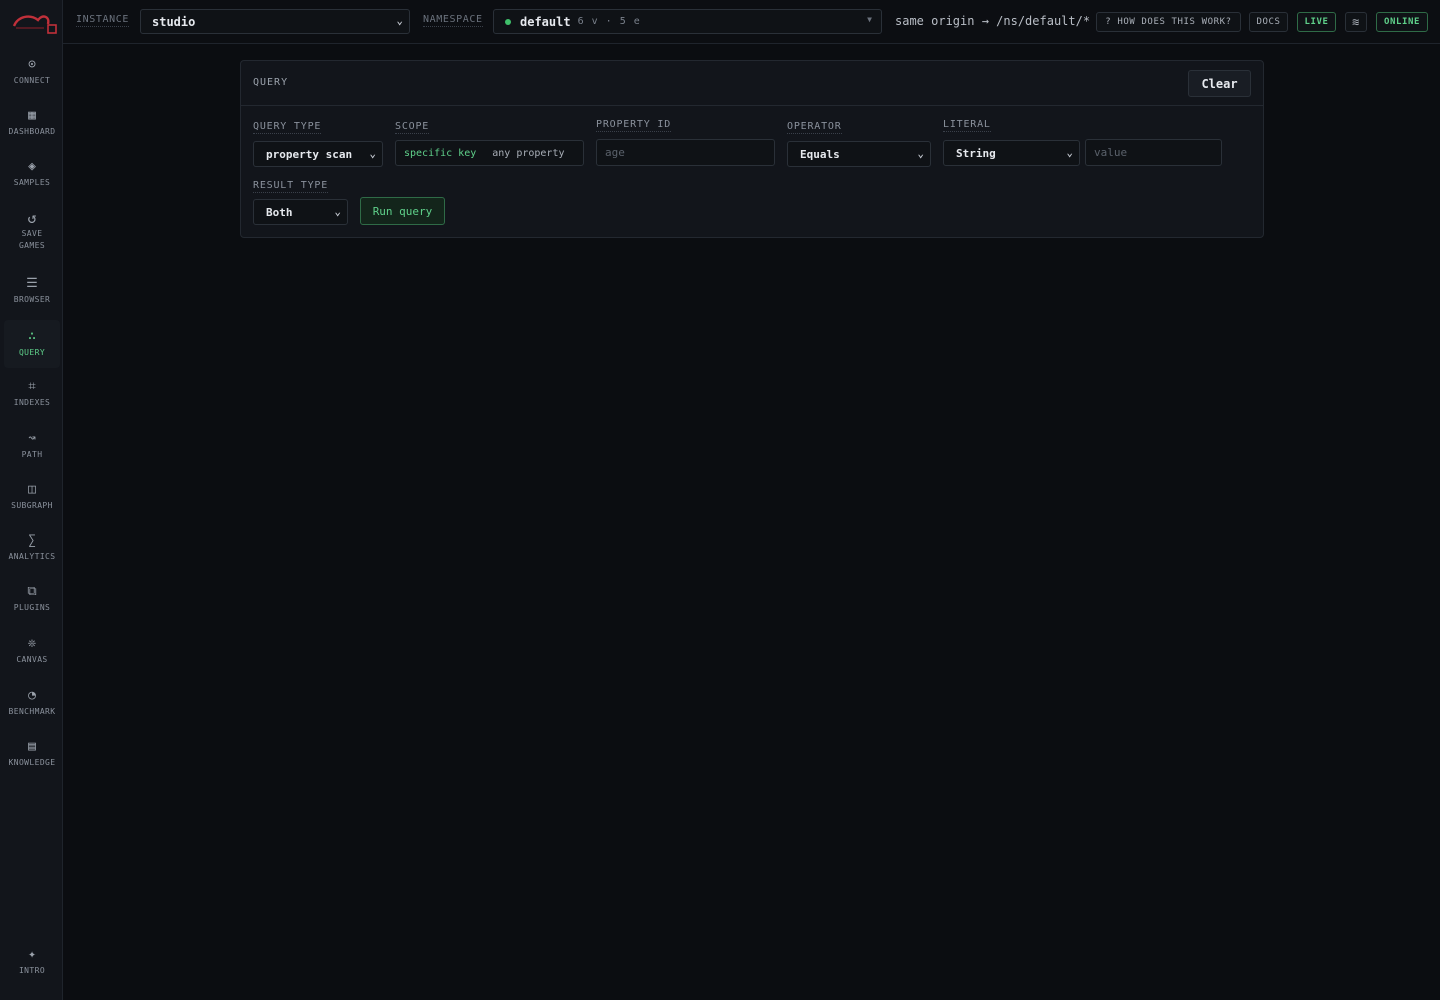  I want to click on sidebar-item-save-games: ↺ SAVE GAMES, so click(32, 233).